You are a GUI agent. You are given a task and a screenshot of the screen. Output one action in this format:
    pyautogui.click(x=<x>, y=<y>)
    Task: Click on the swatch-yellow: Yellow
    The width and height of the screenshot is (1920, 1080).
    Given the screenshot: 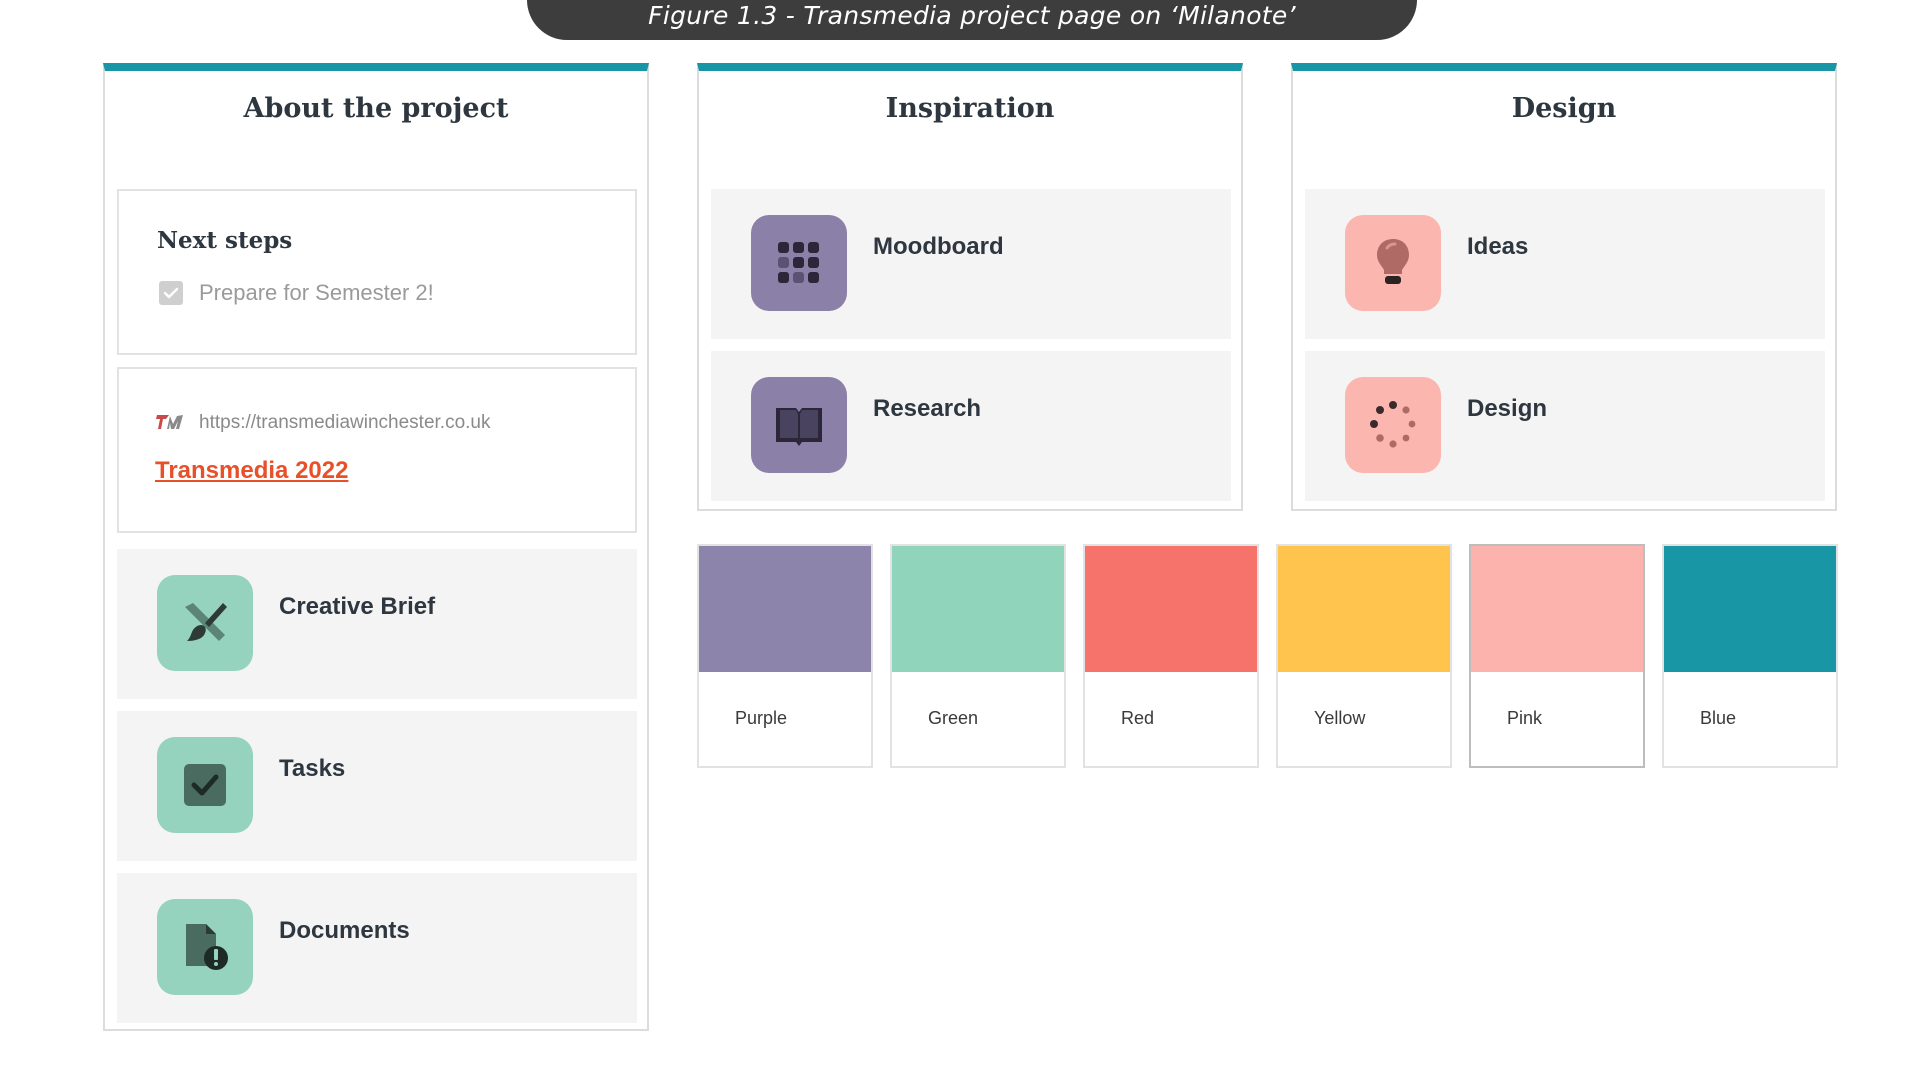 What is the action you would take?
    pyautogui.click(x=1364, y=656)
    